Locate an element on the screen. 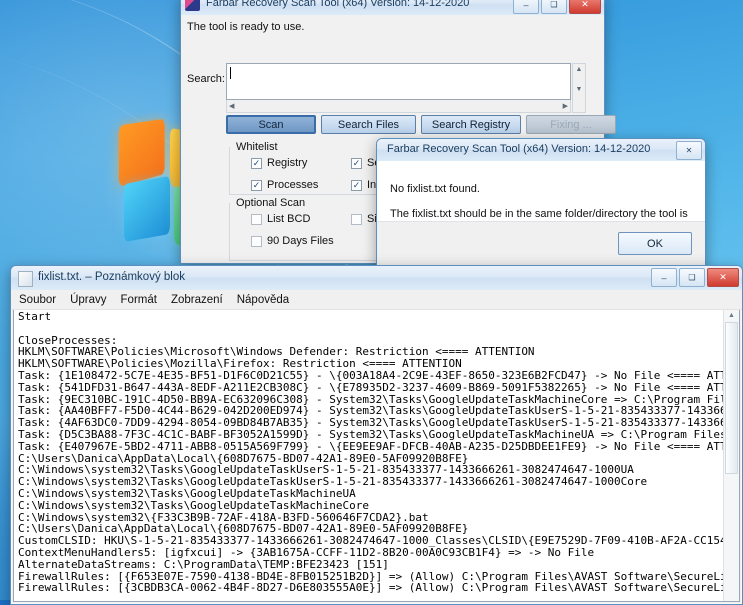  search-registry-button: Search Registry is located at coordinates (471, 124).